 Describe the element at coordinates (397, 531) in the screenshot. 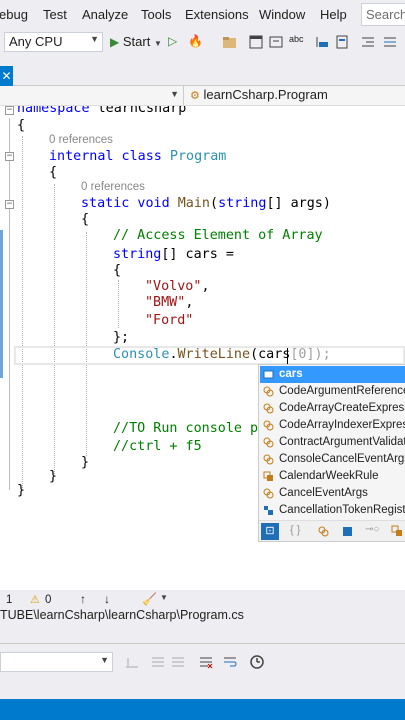

I see `enum-filter-icon` at that location.